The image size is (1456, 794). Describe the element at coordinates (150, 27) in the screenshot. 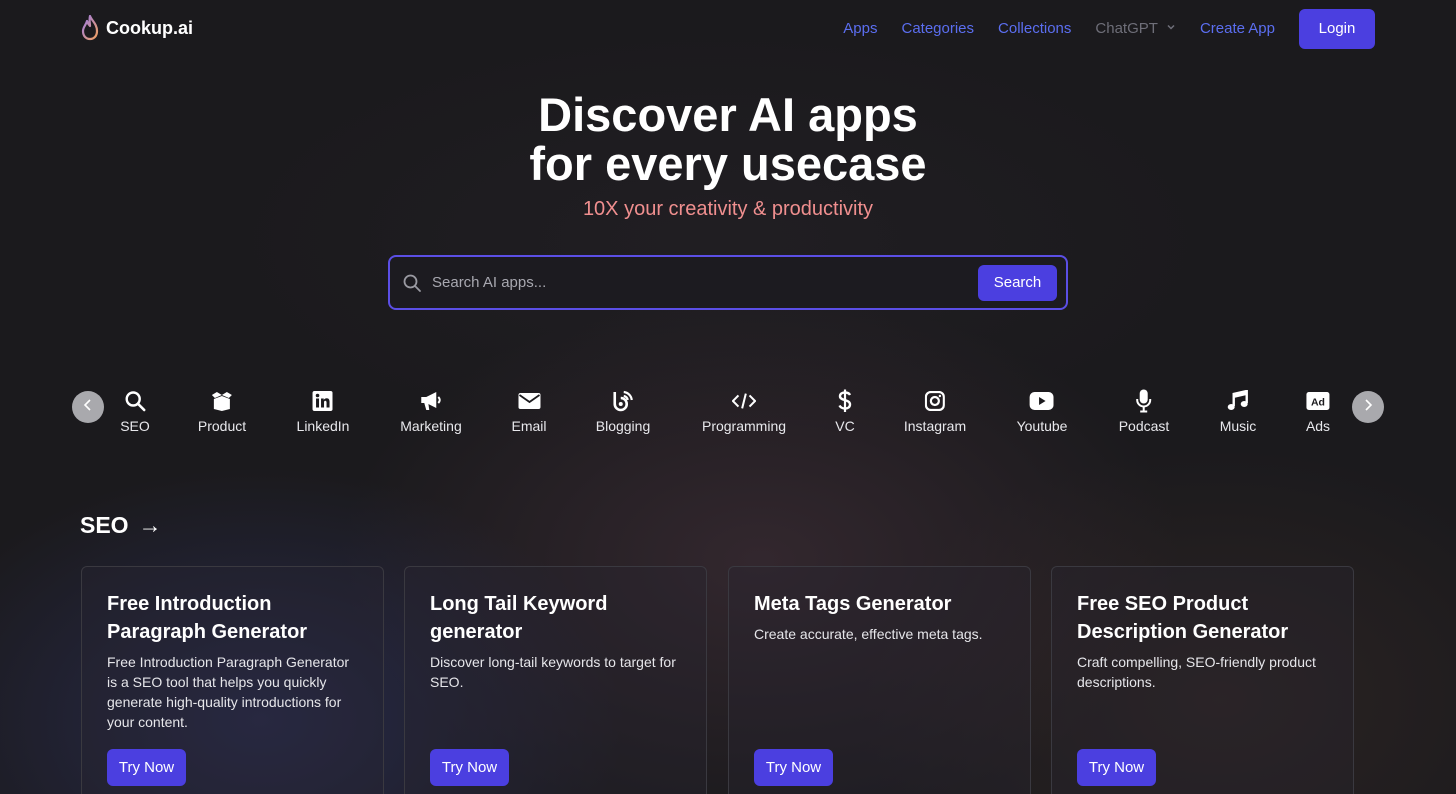

I see `logo-text: Cookup.ai` at that location.